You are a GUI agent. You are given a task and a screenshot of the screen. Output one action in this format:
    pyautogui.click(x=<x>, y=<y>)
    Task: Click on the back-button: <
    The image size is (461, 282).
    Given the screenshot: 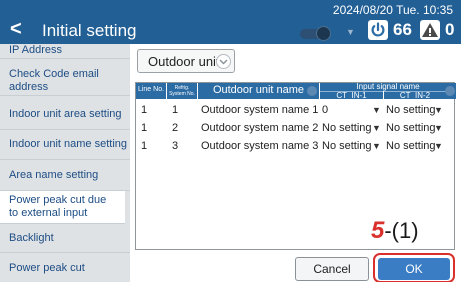 What is the action you would take?
    pyautogui.click(x=16, y=29)
    